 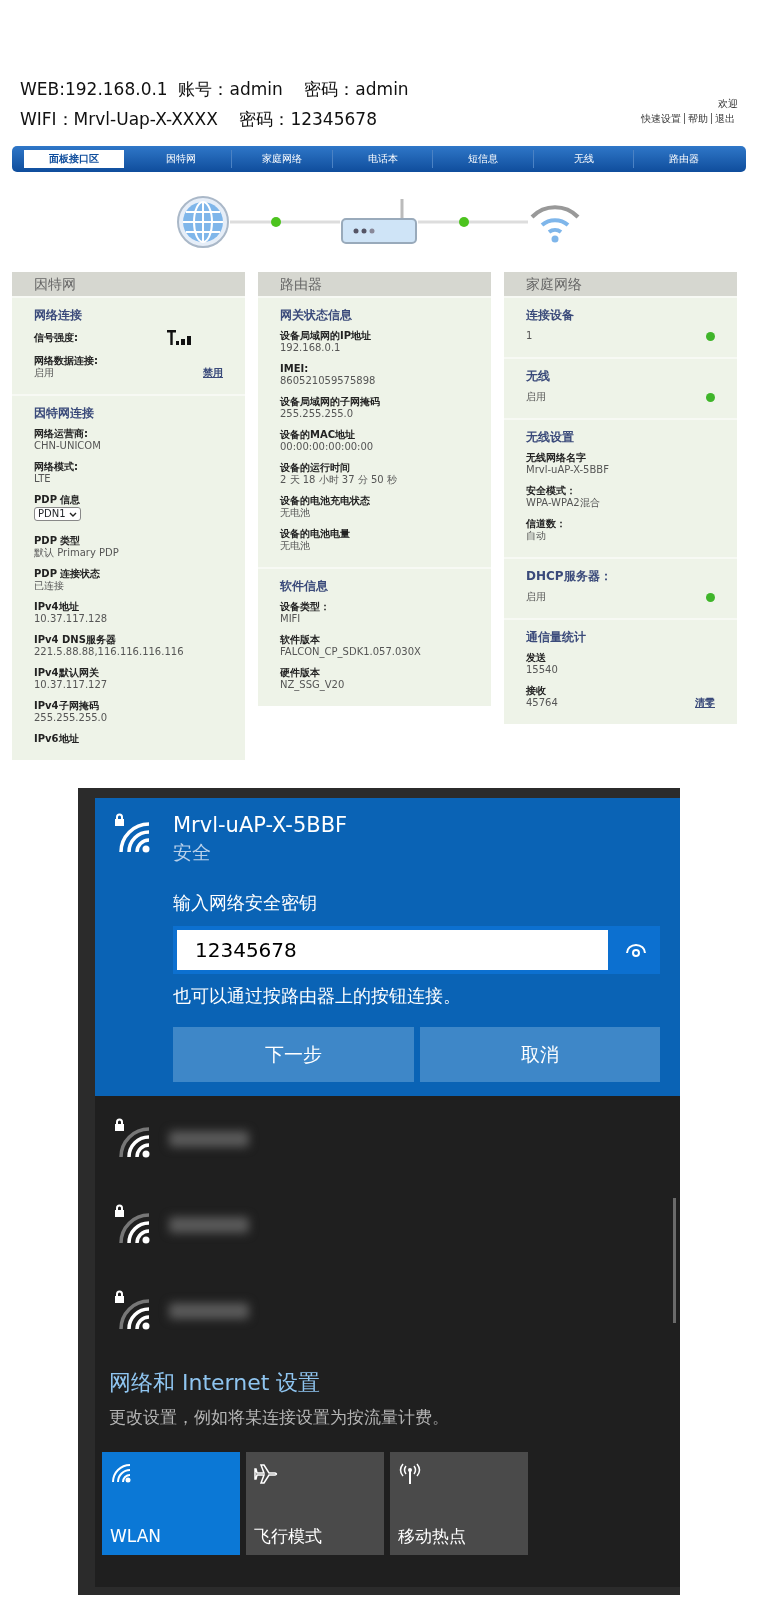 What do you see at coordinates (245, 902) in the screenshot?
I see `key-prompt: 输入网络安全密钥` at bounding box center [245, 902].